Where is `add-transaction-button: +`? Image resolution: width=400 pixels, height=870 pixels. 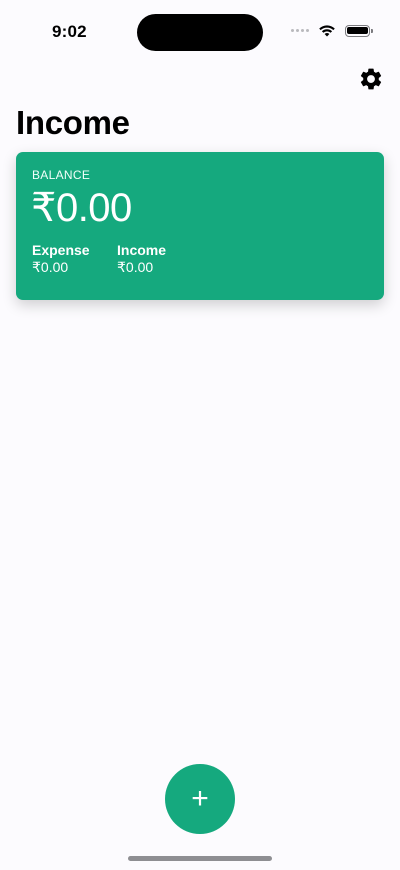
add-transaction-button: + is located at coordinates (200, 799).